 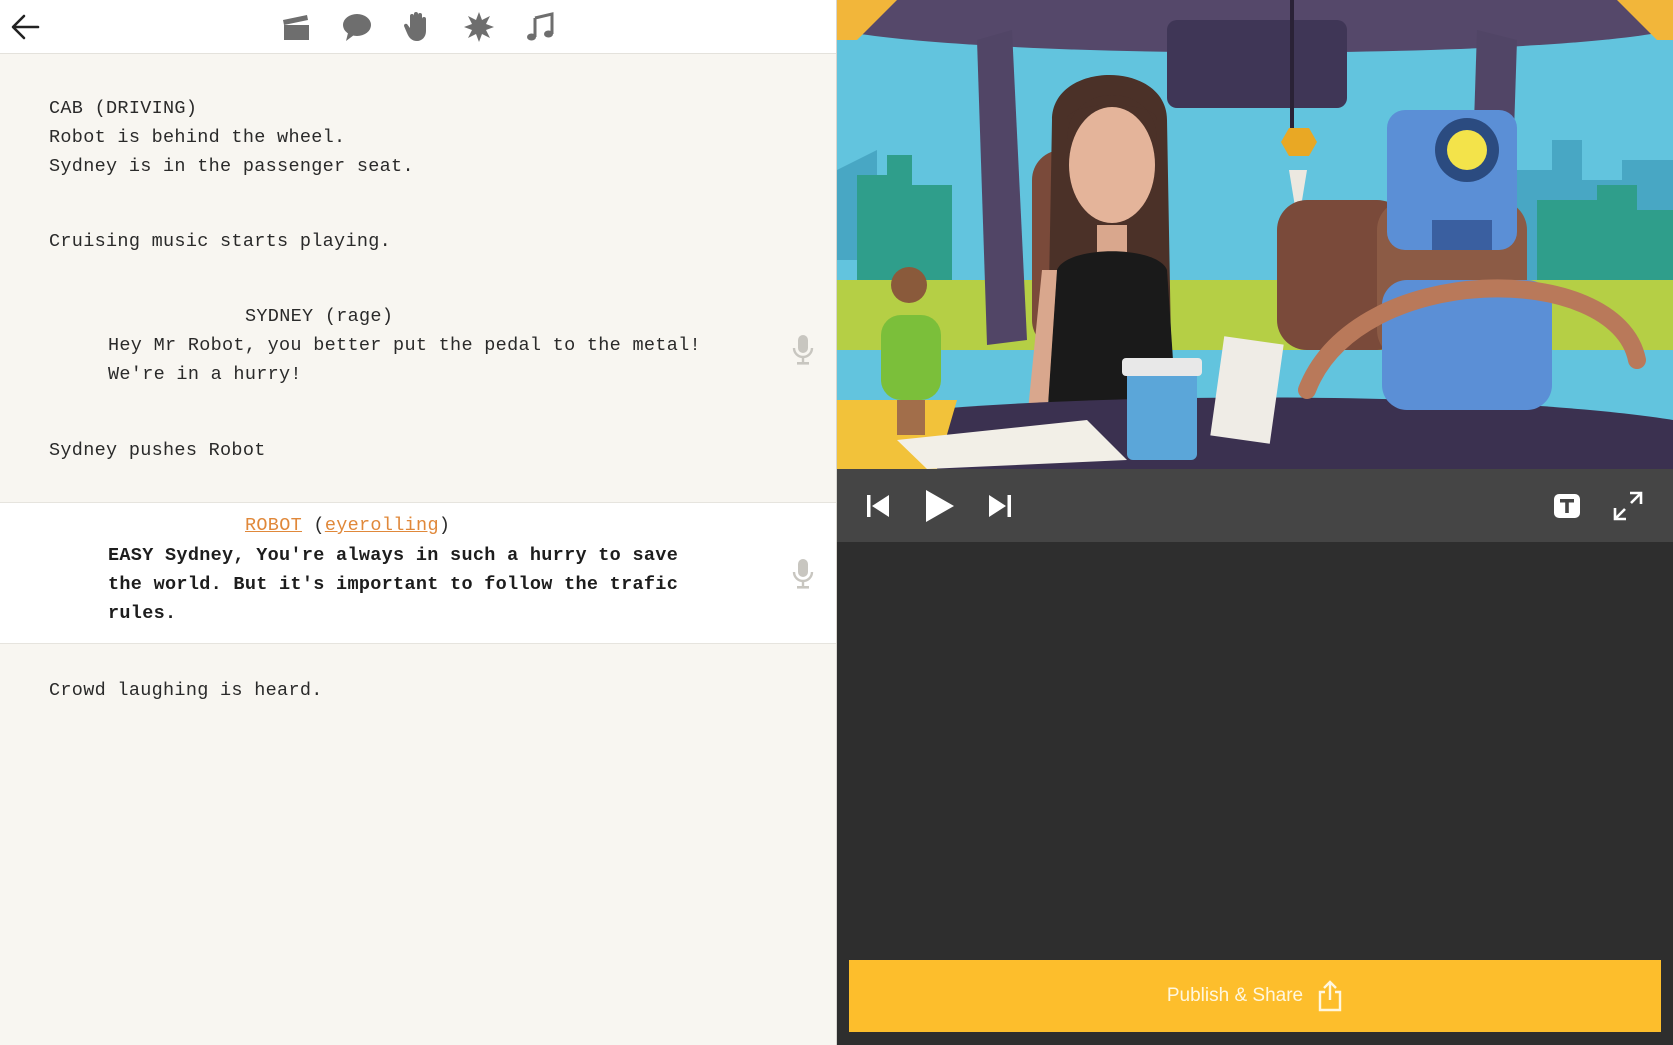 I want to click on back-arrow-icon, so click(x=26, y=27).